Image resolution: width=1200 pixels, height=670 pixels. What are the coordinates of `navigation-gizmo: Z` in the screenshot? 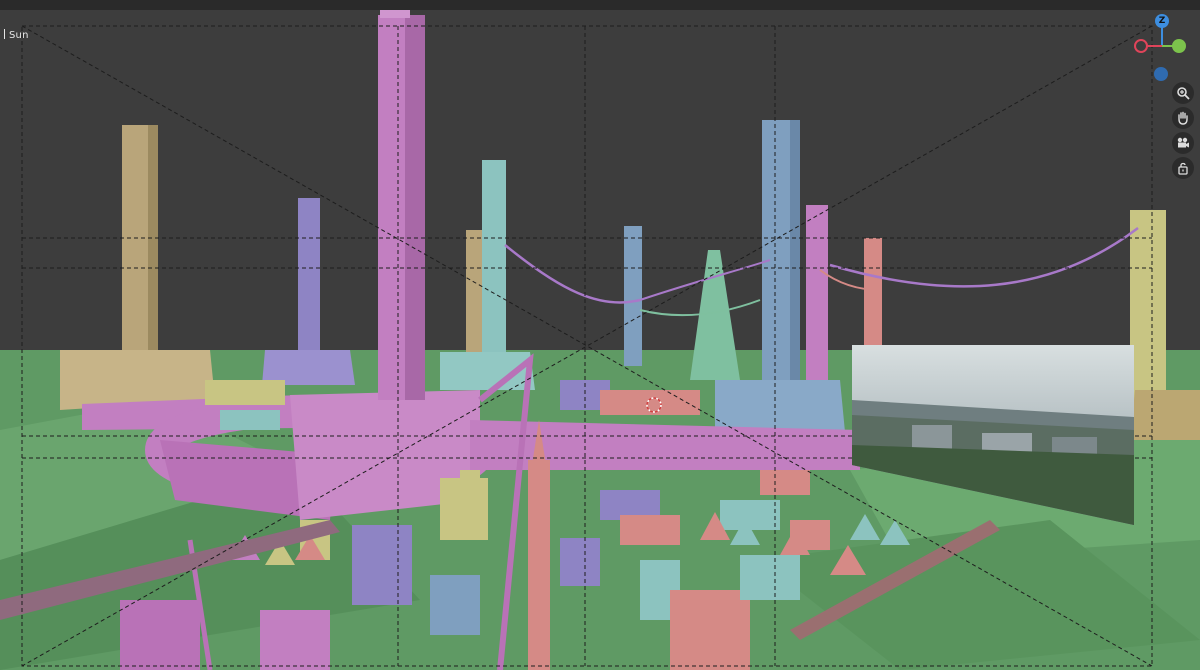 It's located at (1163, 48).